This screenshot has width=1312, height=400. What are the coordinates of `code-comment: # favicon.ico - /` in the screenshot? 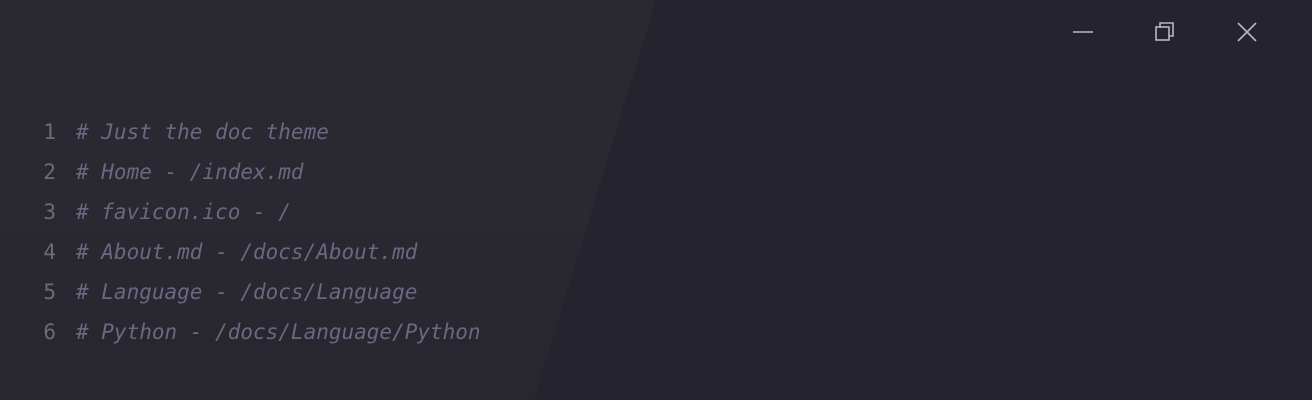 It's located at (183, 212).